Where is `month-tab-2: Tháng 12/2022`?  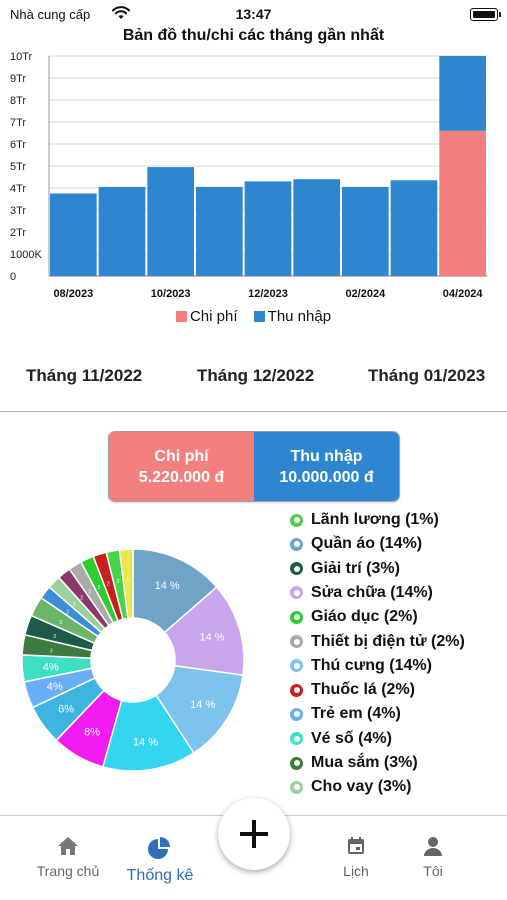
month-tab-2: Tháng 12/2022 is located at coordinates (255, 376).